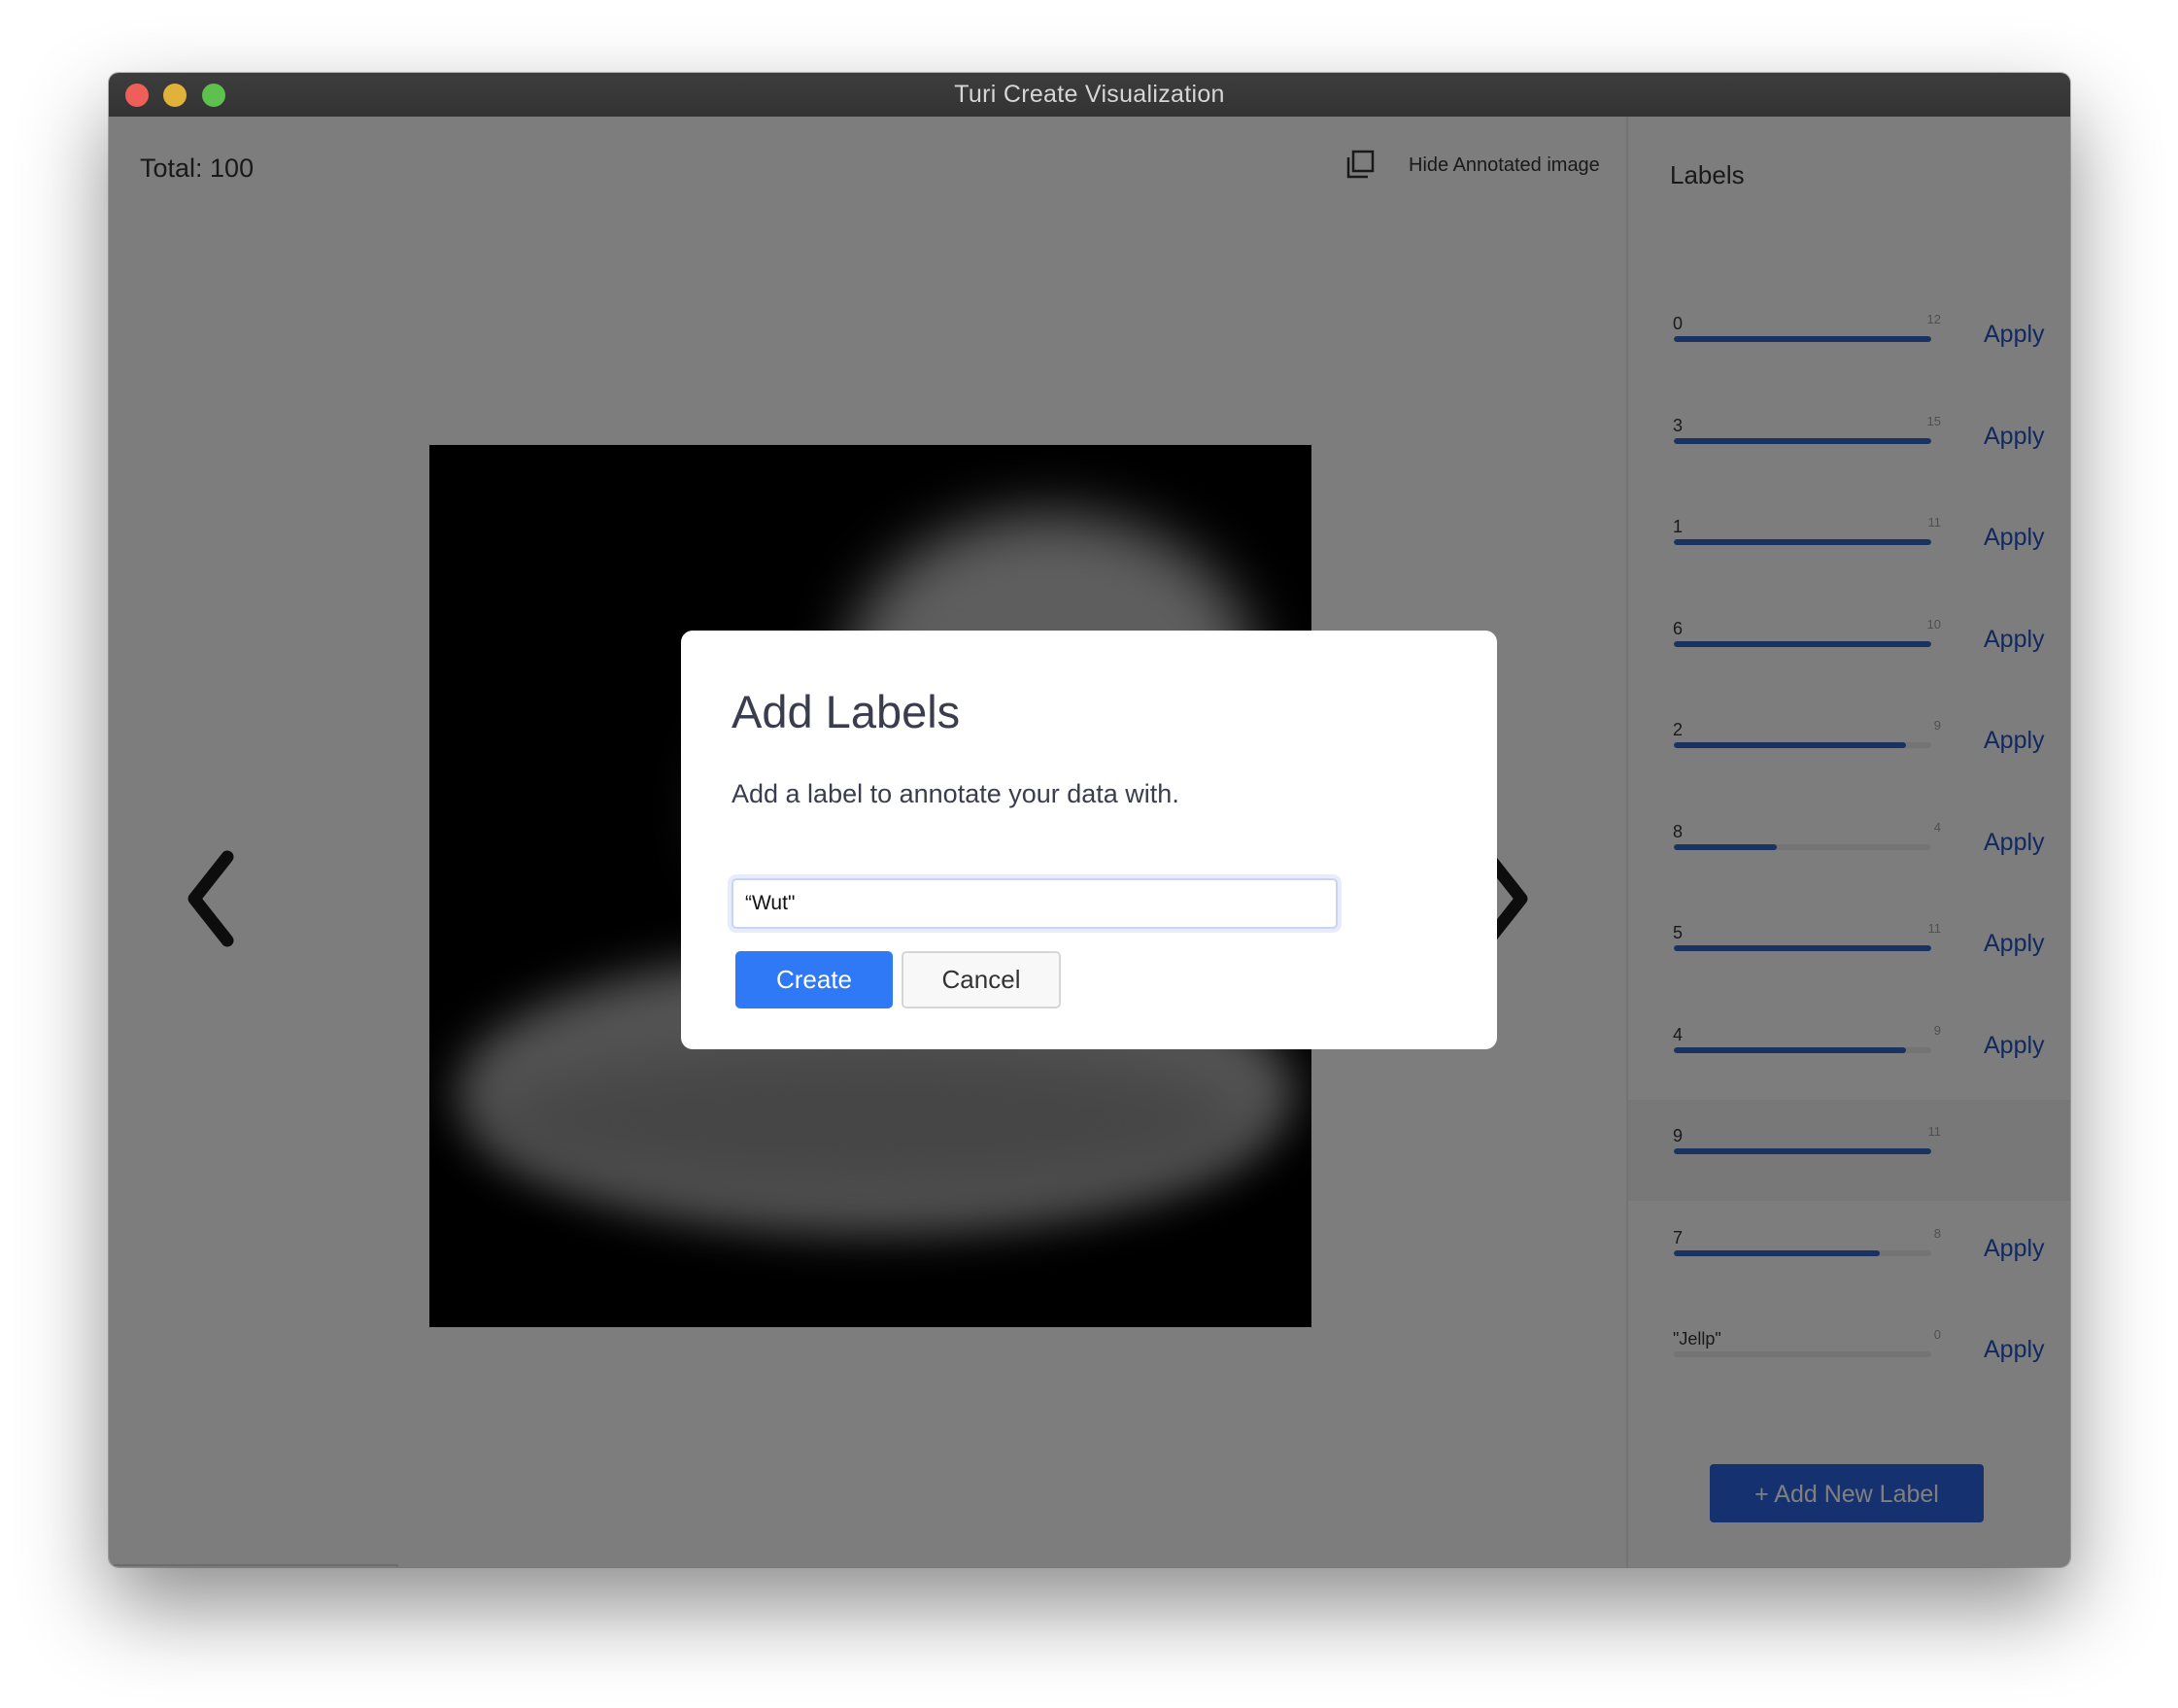 This screenshot has width=2178, height=1708. I want to click on label-name-input, so click(1035, 903).